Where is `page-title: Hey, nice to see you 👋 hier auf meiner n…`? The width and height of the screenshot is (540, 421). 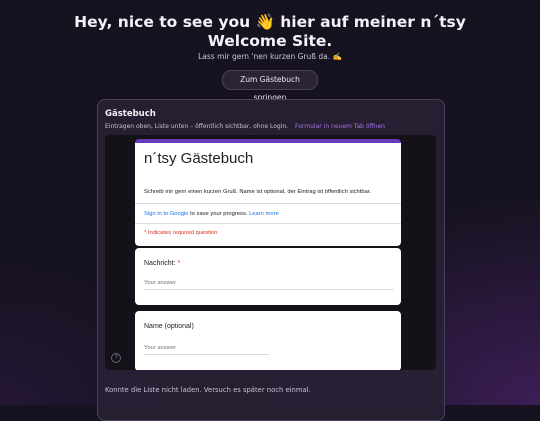
page-title: Hey, nice to see you 👋 hier auf meiner n… is located at coordinates (270, 31).